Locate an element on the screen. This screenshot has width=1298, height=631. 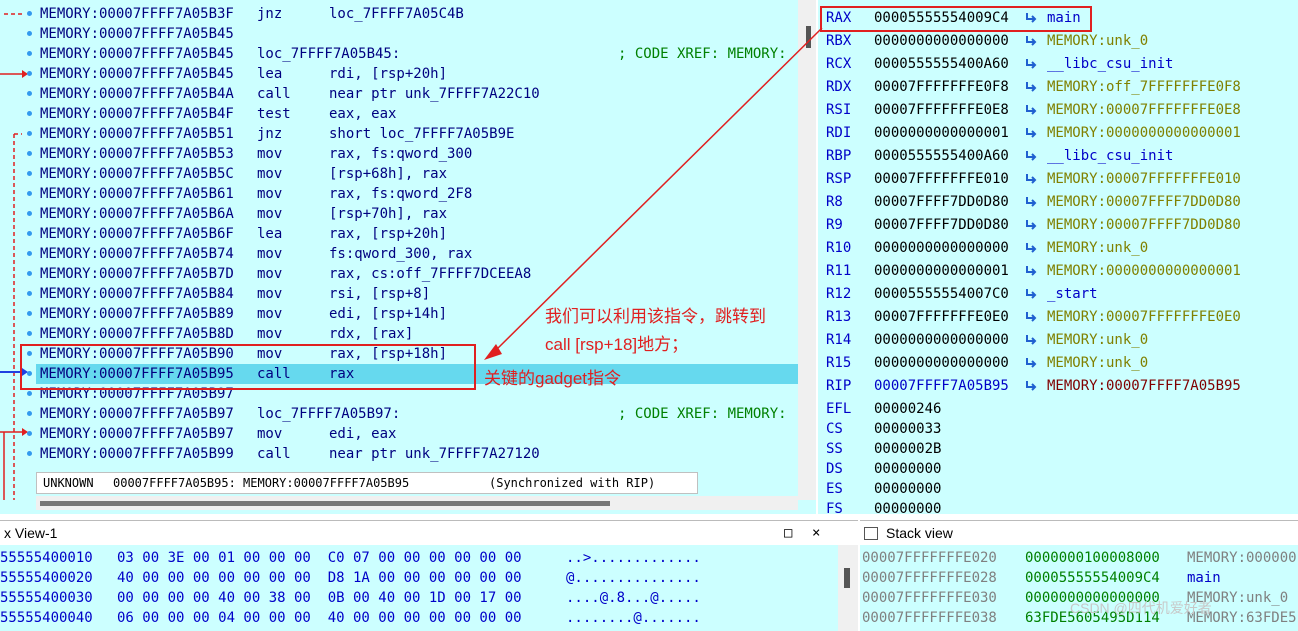
register-value: 00005555554007C0 is located at coordinates (941, 294).